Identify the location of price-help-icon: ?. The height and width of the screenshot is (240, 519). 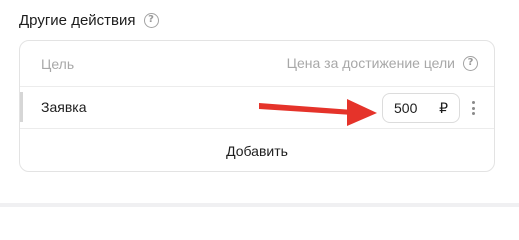
(470, 63).